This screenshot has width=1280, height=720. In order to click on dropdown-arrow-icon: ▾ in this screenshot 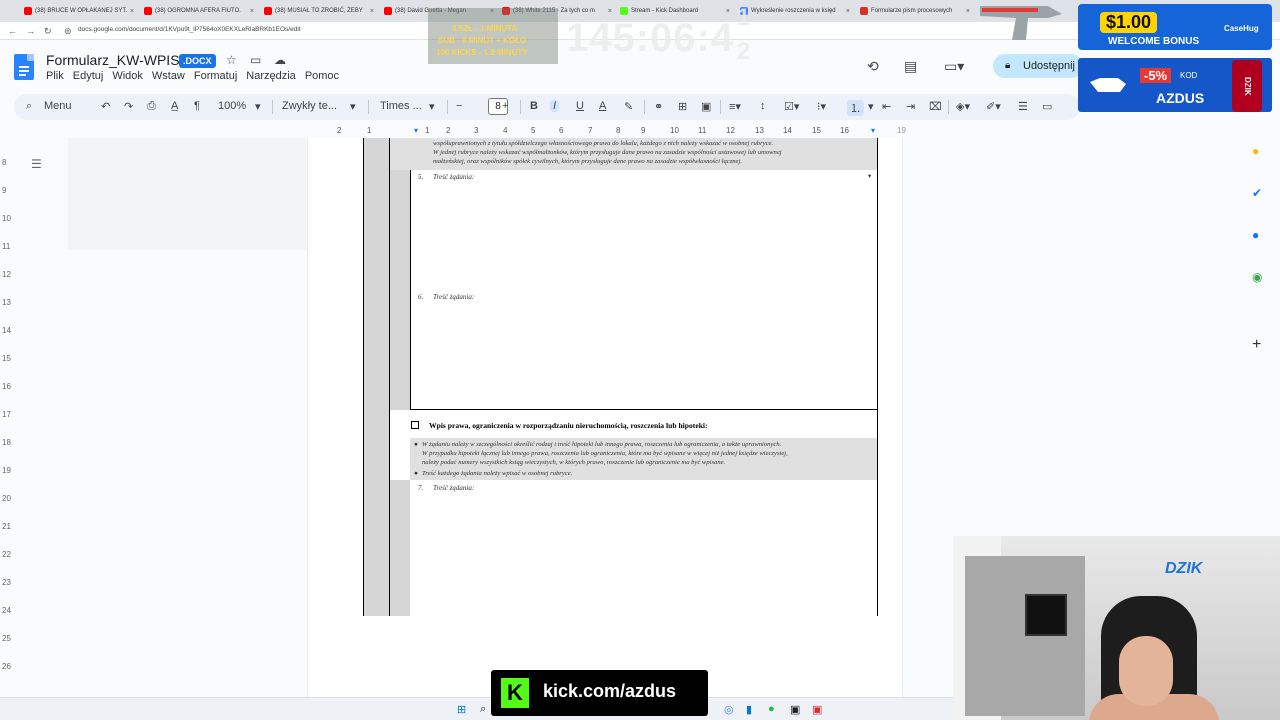, I will do `click(869, 177)`.